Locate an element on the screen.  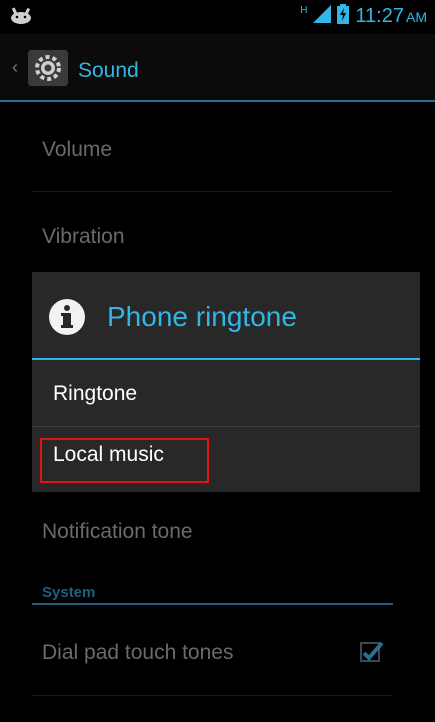
option-ringtone-label: Ringtone is located at coordinates (95, 393).